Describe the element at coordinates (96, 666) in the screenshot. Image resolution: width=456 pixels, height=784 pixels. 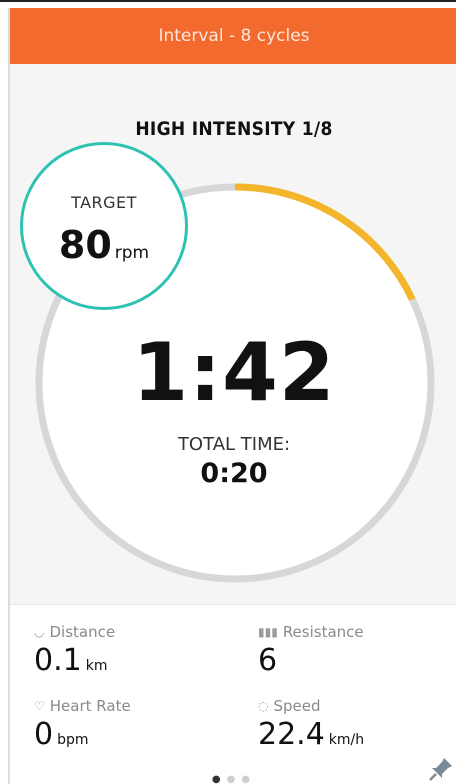
I see `stat-distance-unit: km` at that location.